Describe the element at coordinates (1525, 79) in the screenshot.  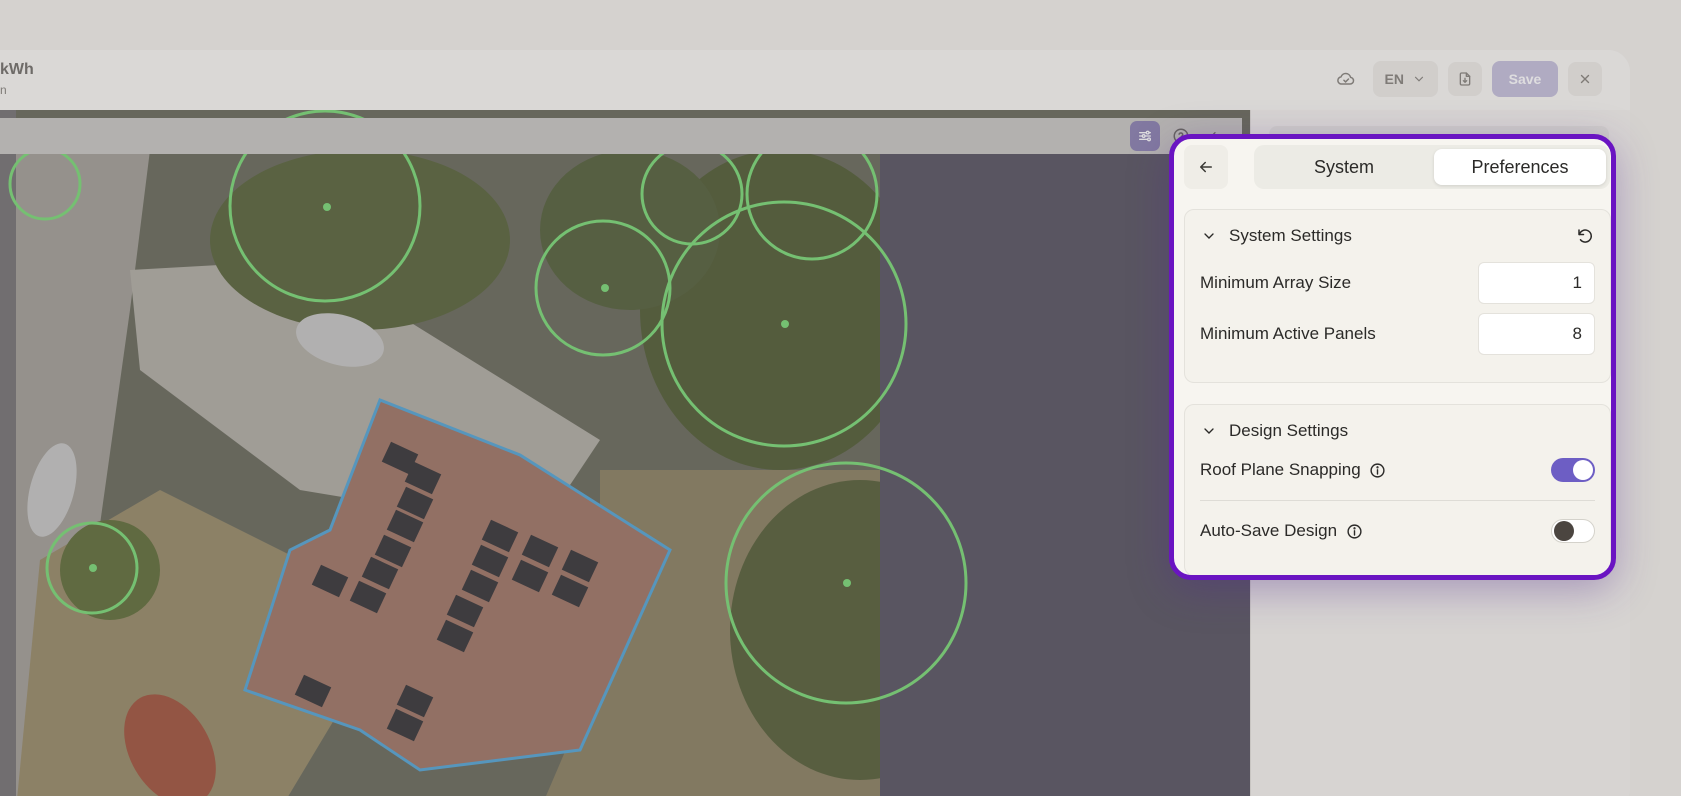
I see `save-button: Save` at that location.